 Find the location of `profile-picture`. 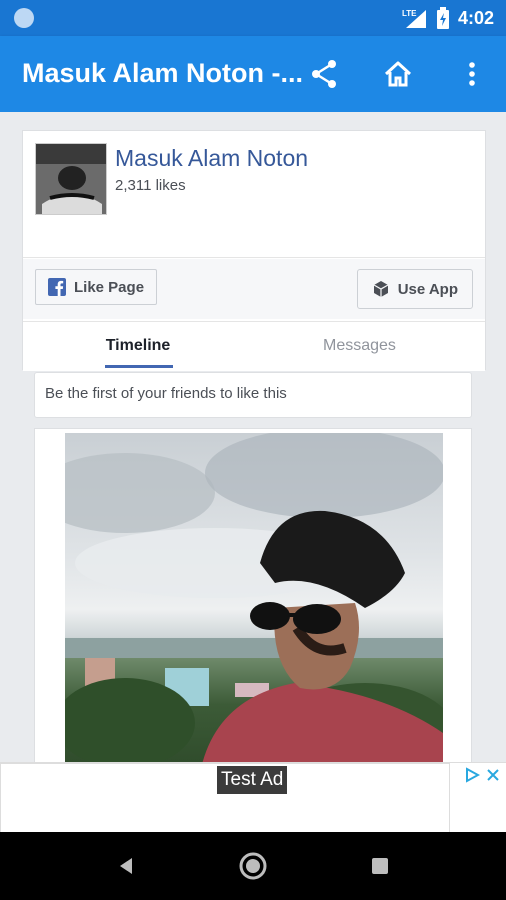

profile-picture is located at coordinates (71, 179).